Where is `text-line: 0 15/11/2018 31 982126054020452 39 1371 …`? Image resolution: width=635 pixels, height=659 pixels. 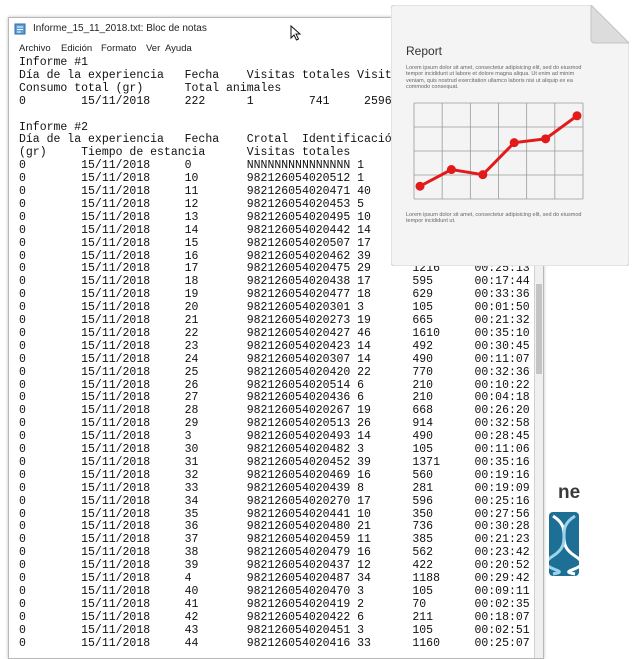
text-line: 0 15/11/2018 31 982126054020452 39 1371 … is located at coordinates (276, 462).